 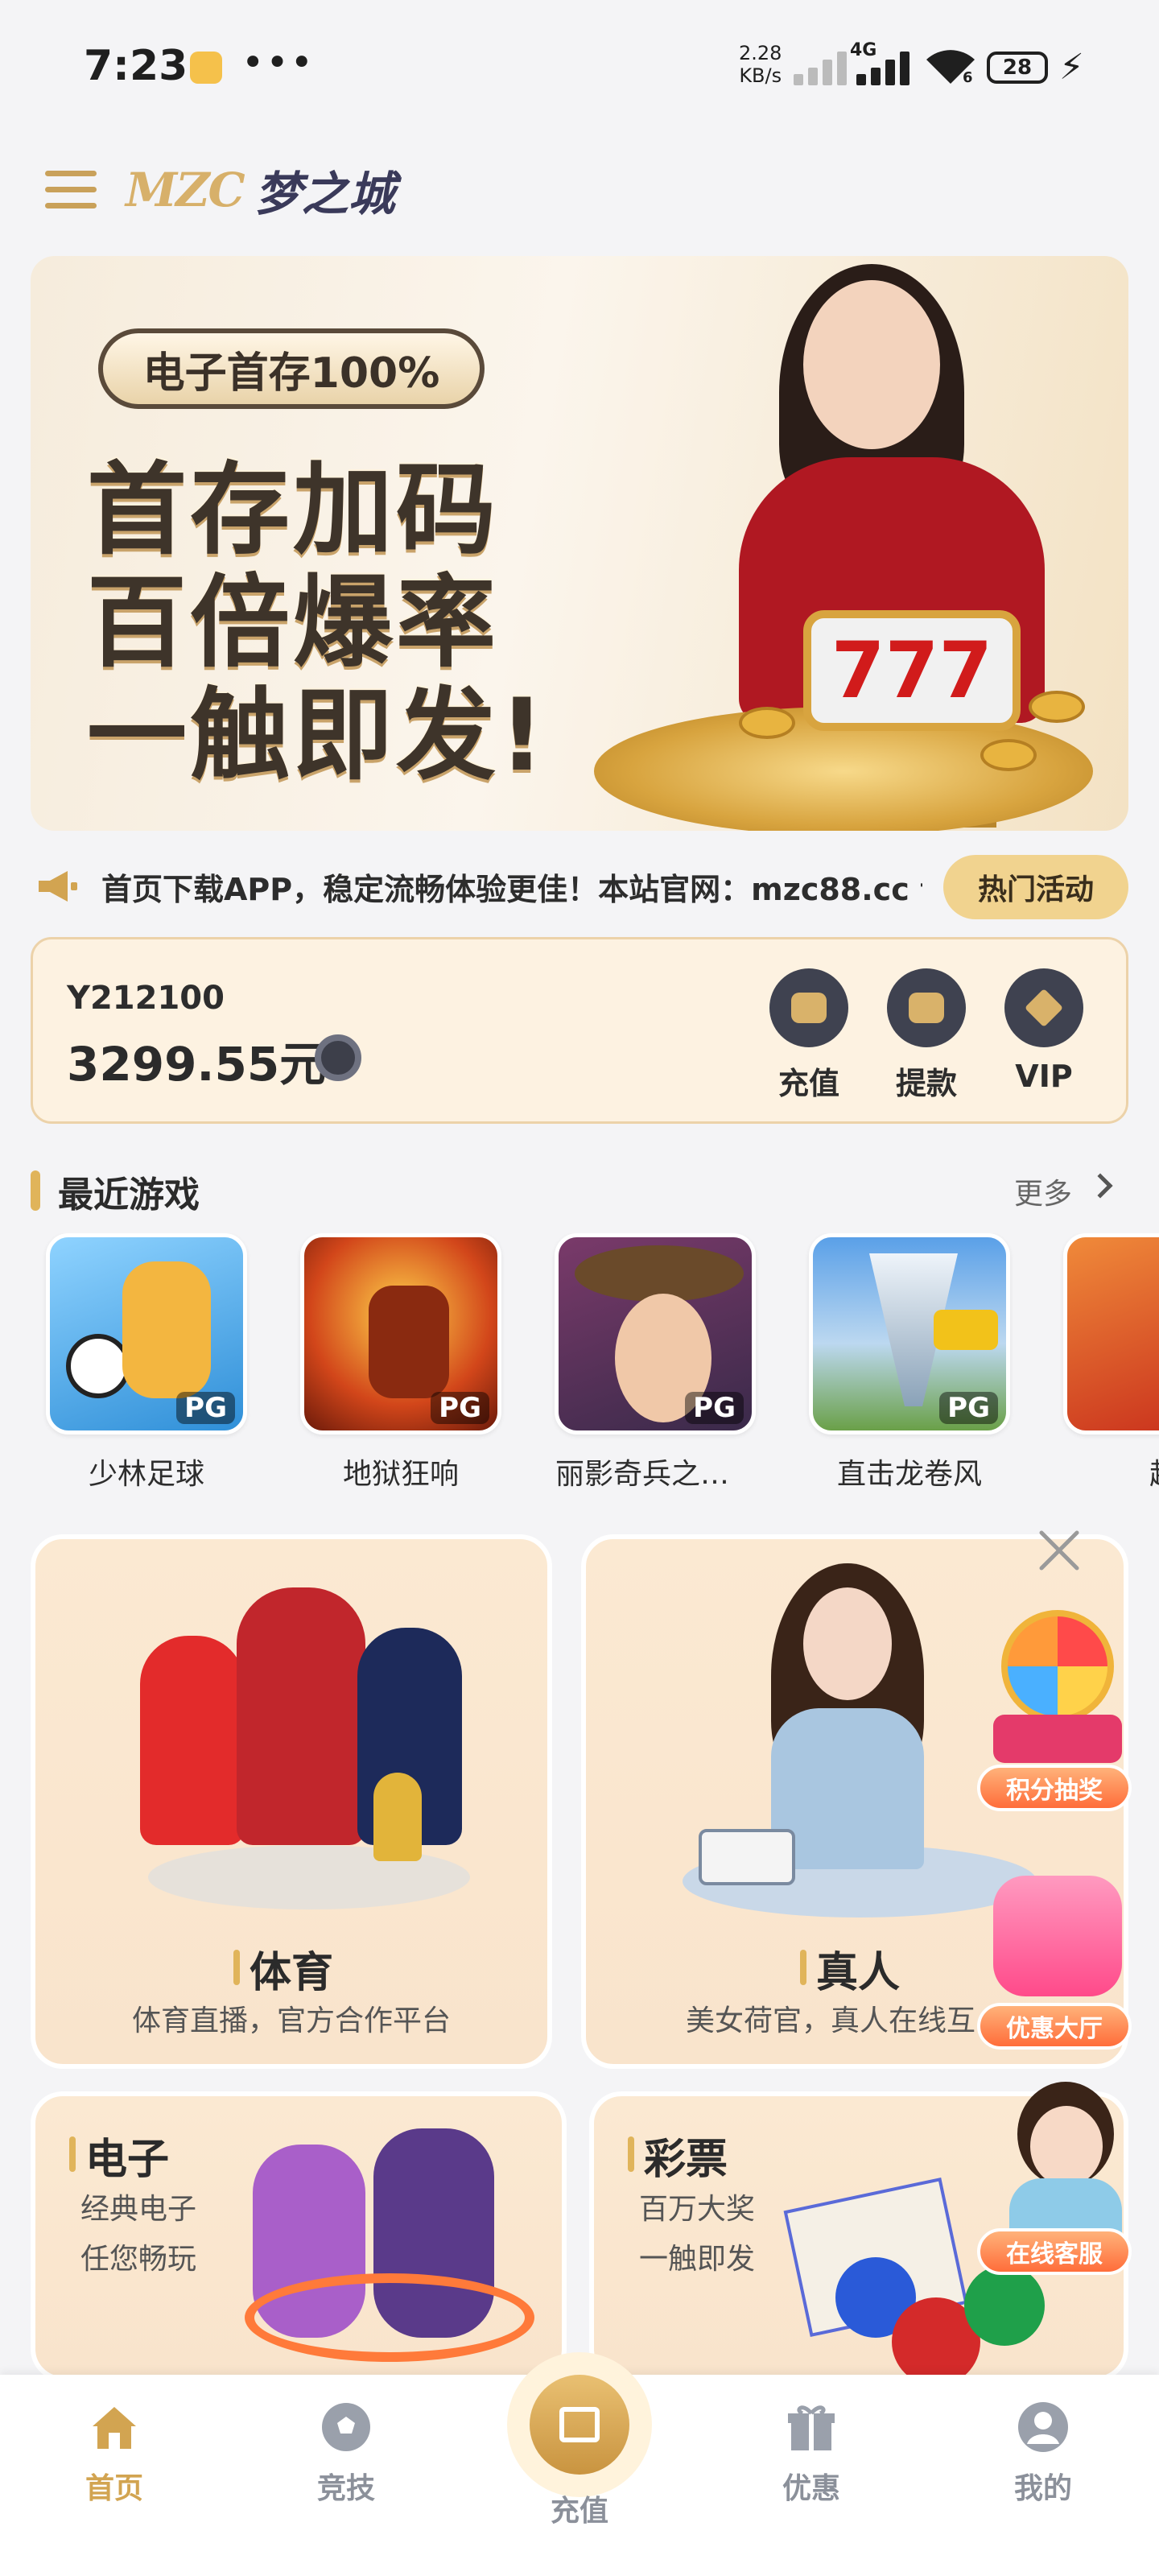 What do you see at coordinates (811, 2427) in the screenshot?
I see `gift-icon` at bounding box center [811, 2427].